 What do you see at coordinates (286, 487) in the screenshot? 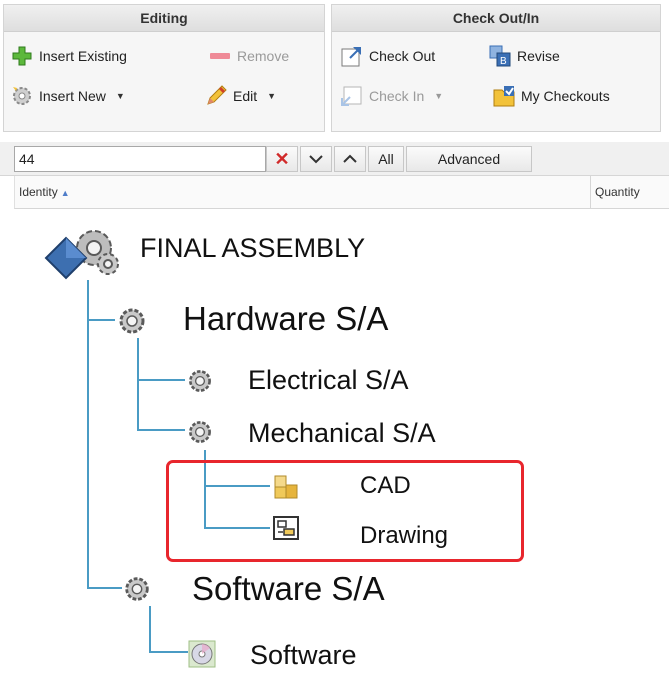
I see `cad-part-icon` at bounding box center [286, 487].